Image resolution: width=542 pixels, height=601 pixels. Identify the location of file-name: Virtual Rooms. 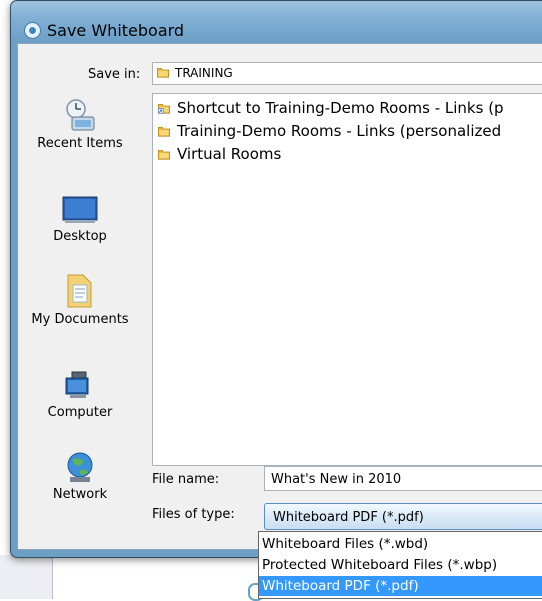
(229, 154).